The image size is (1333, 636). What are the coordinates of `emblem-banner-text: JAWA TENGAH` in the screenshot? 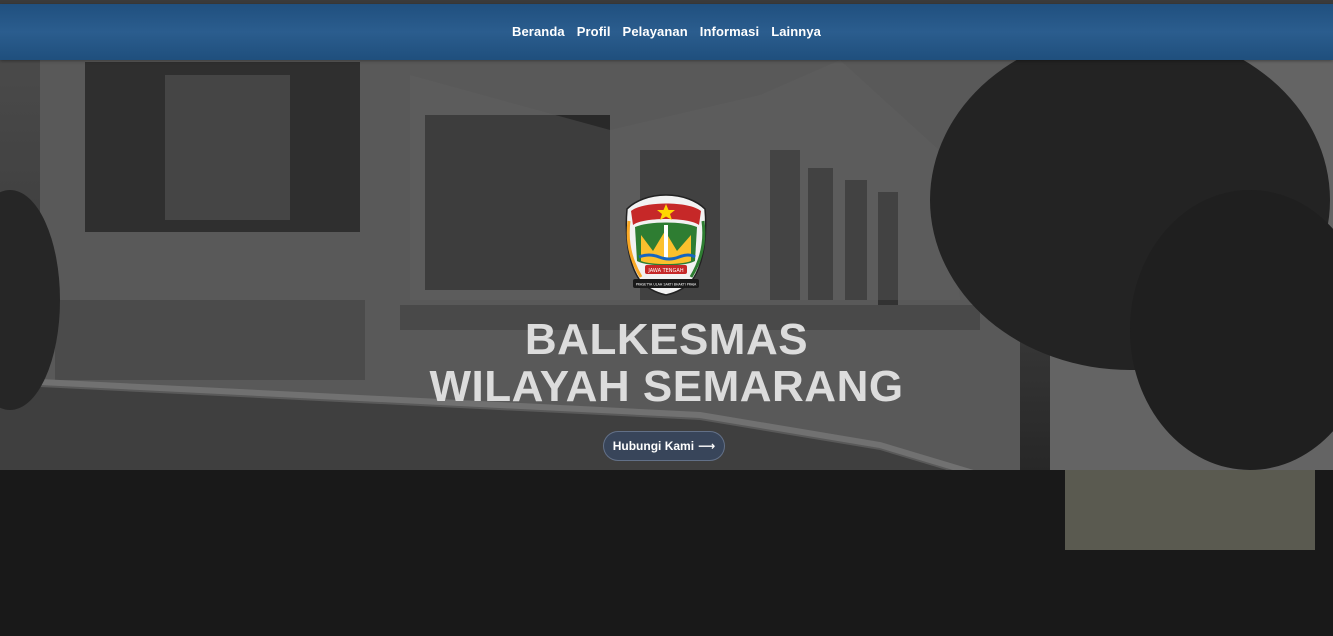 It's located at (665, 271).